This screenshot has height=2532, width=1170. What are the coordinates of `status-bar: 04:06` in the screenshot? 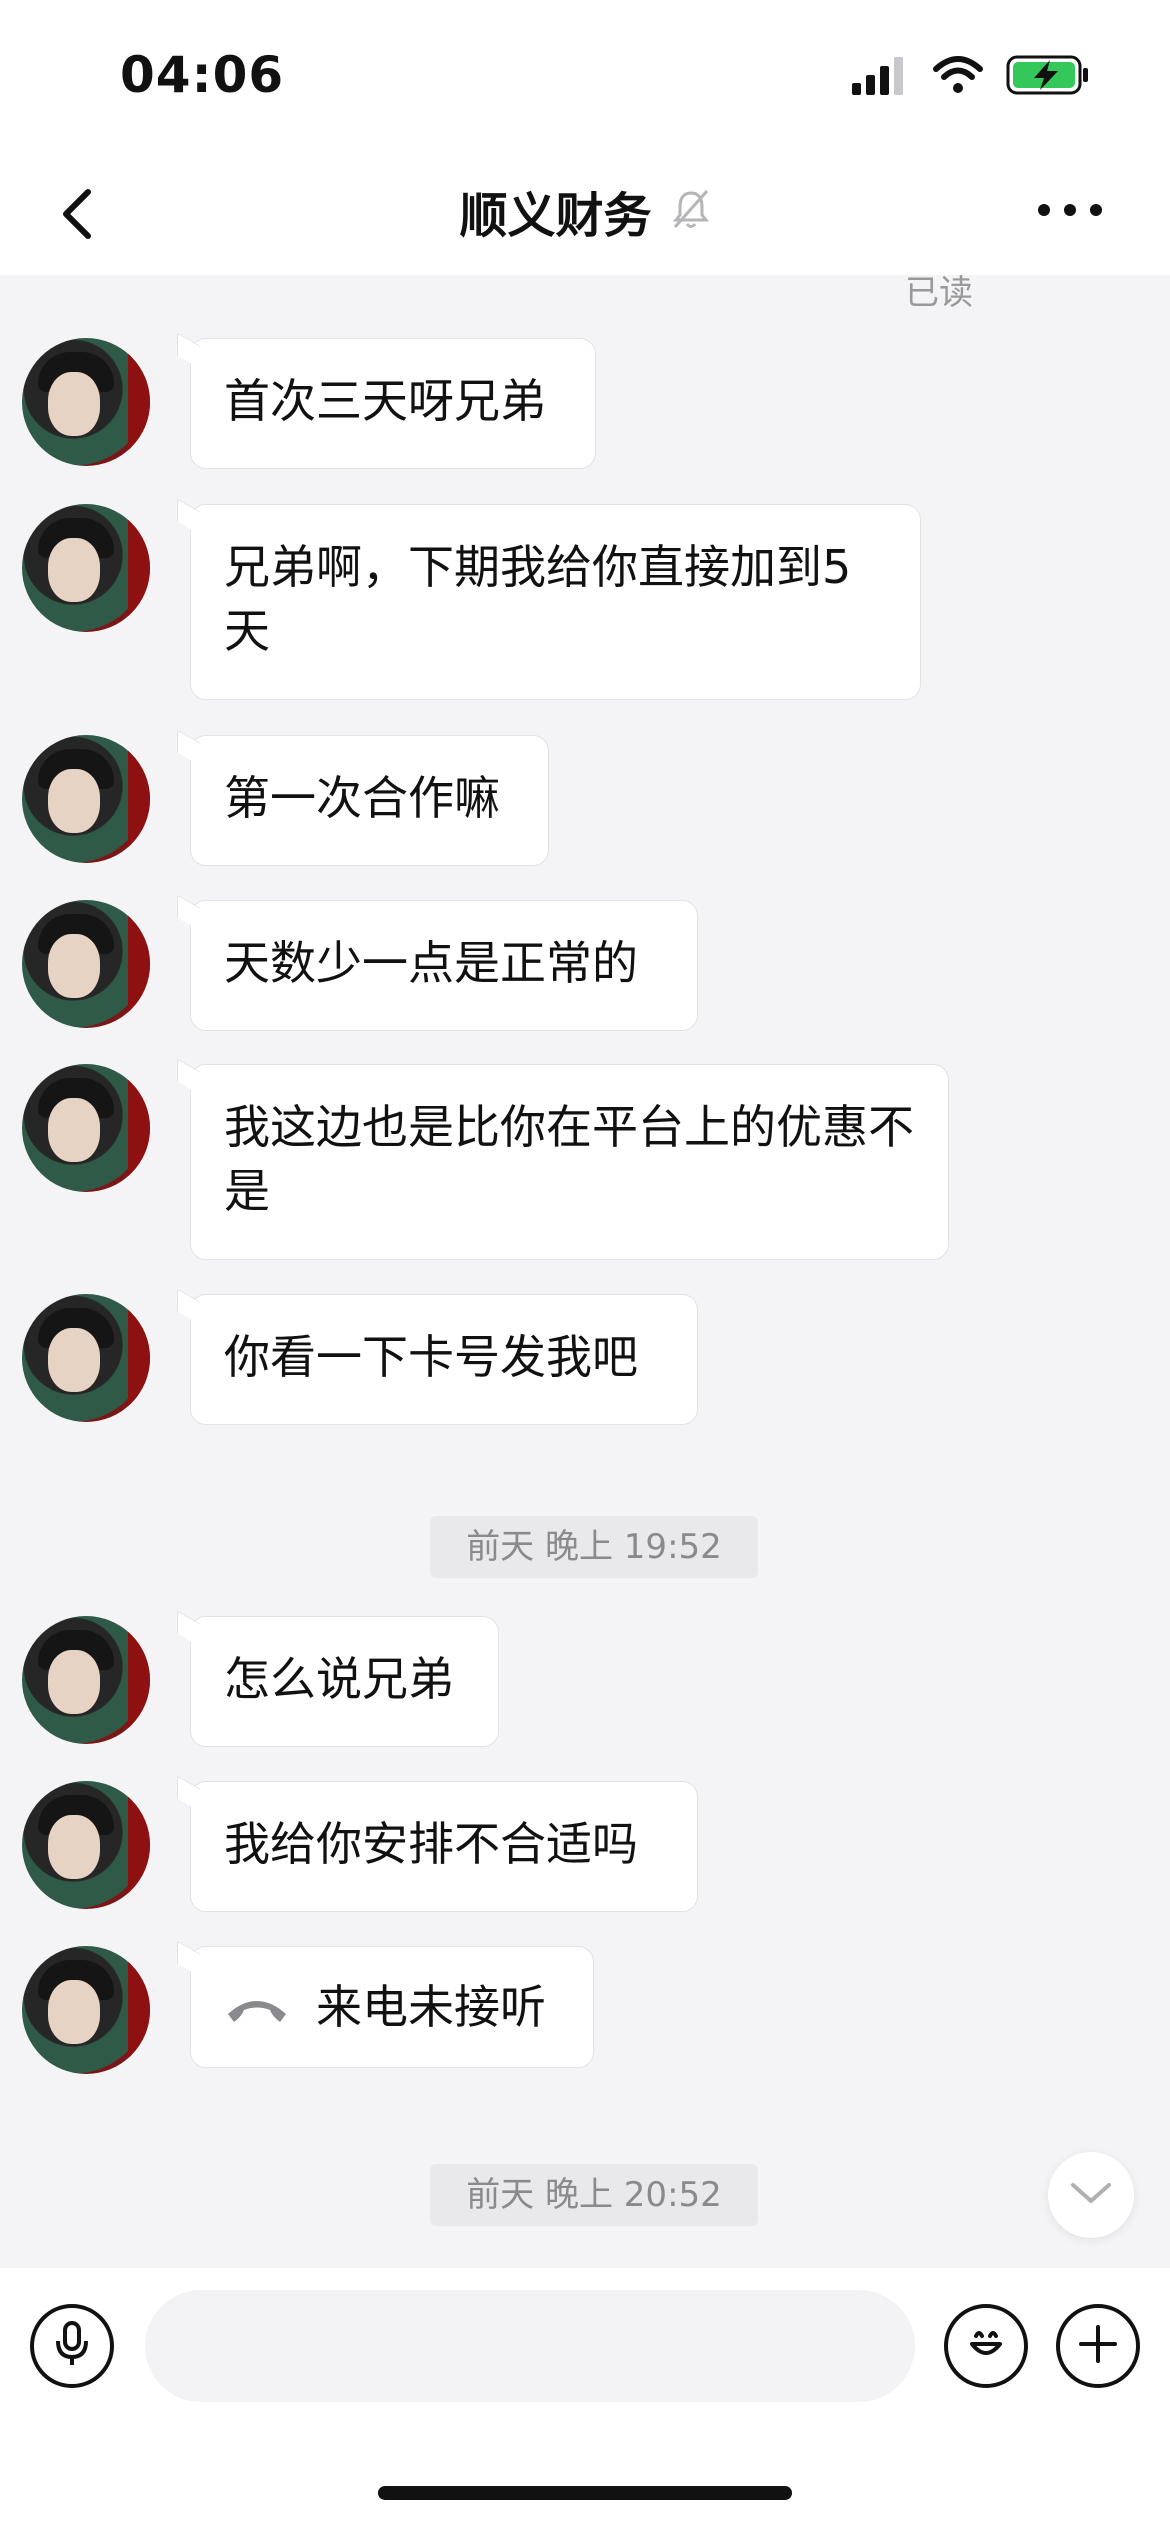 It's located at (585, 75).